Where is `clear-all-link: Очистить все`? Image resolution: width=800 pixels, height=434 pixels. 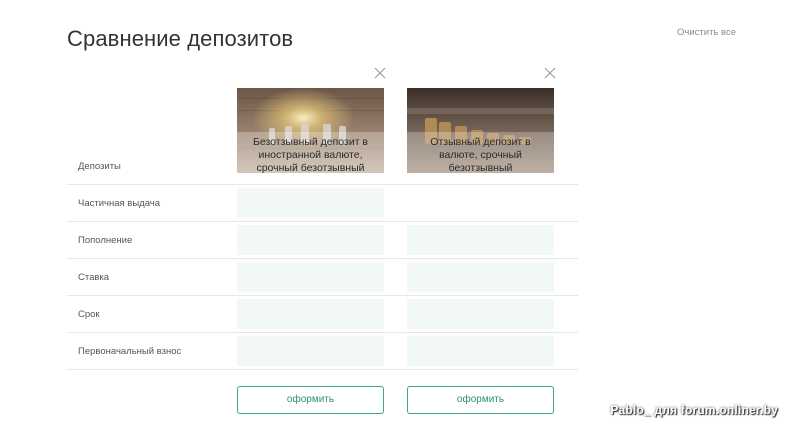 clear-all-link: Очистить все is located at coordinates (706, 32).